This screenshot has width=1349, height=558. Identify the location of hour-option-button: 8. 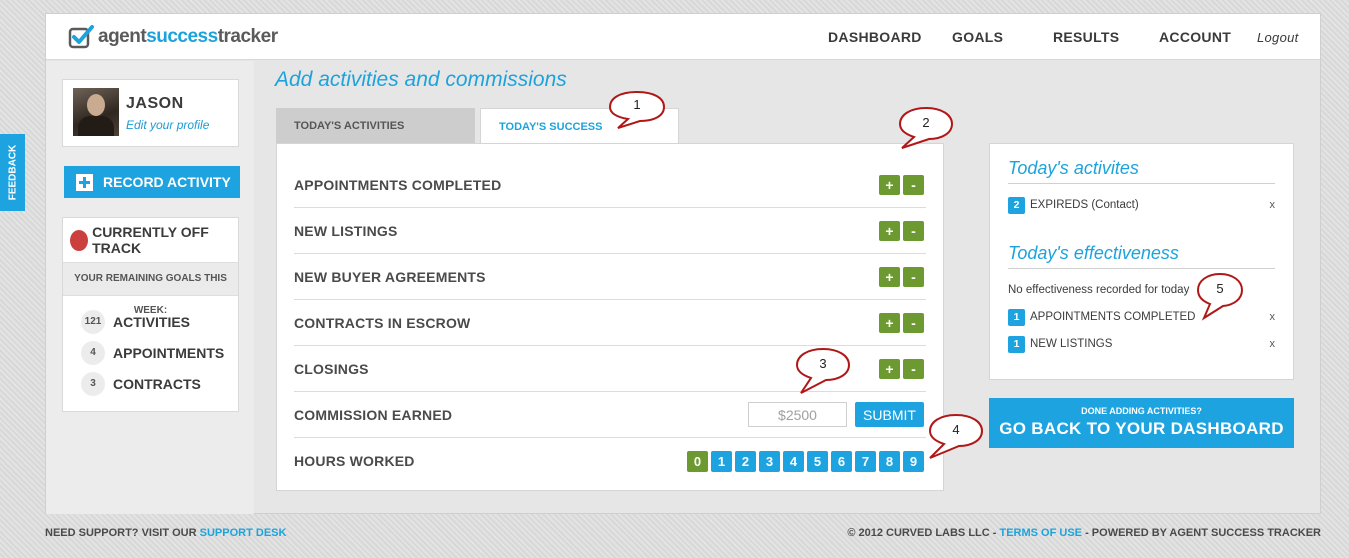
(889, 461).